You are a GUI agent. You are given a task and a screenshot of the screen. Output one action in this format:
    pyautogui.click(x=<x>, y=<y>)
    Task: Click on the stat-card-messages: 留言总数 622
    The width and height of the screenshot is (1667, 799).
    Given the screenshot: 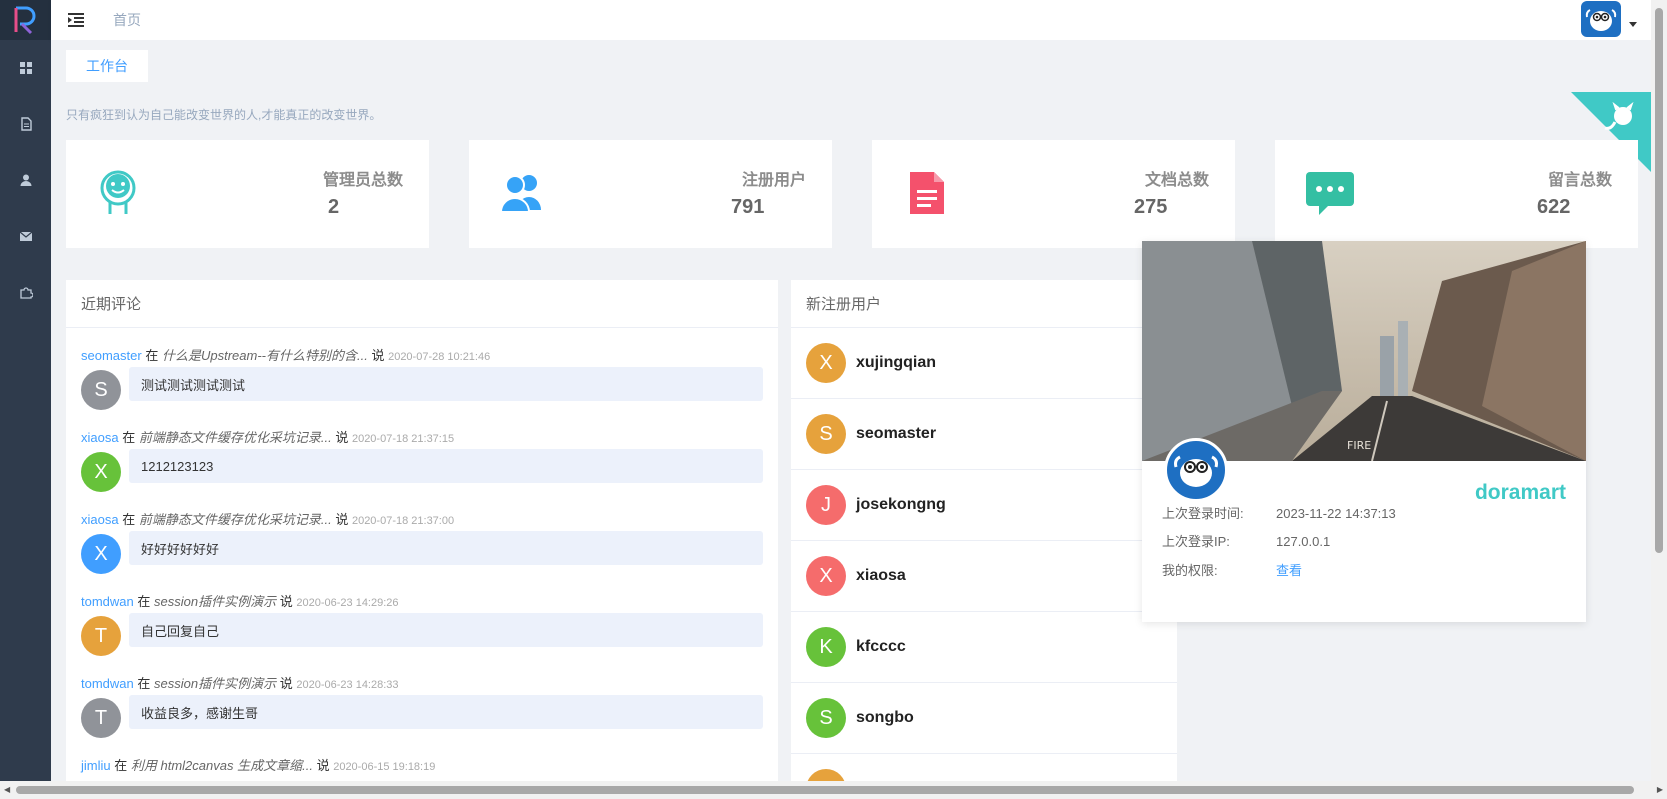 What is the action you would take?
    pyautogui.click(x=1456, y=194)
    